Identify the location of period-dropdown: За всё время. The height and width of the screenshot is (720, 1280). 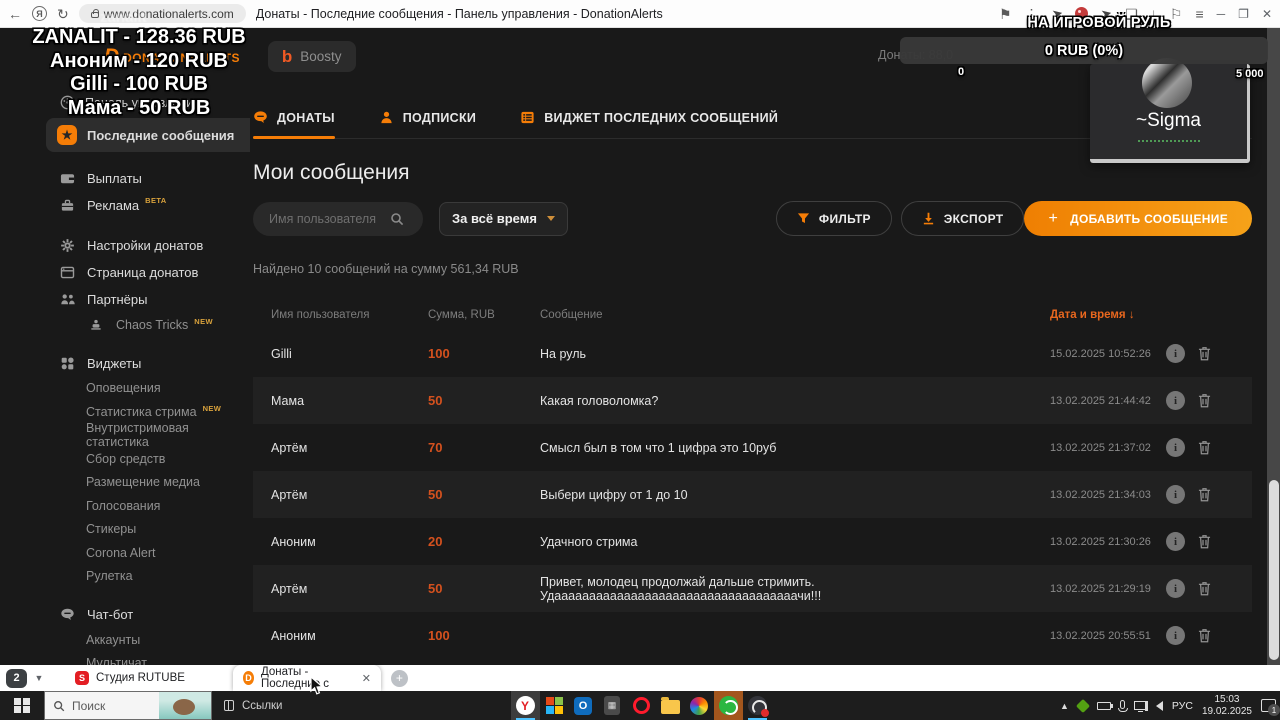
(503, 218).